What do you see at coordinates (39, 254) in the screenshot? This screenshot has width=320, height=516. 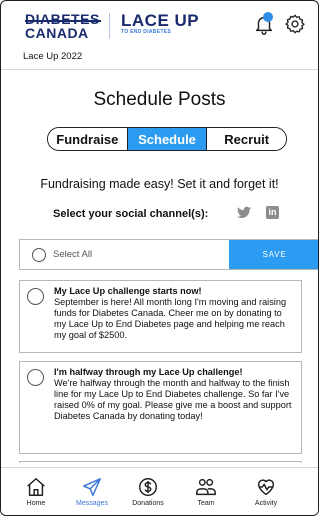 I see `select-all-radio` at bounding box center [39, 254].